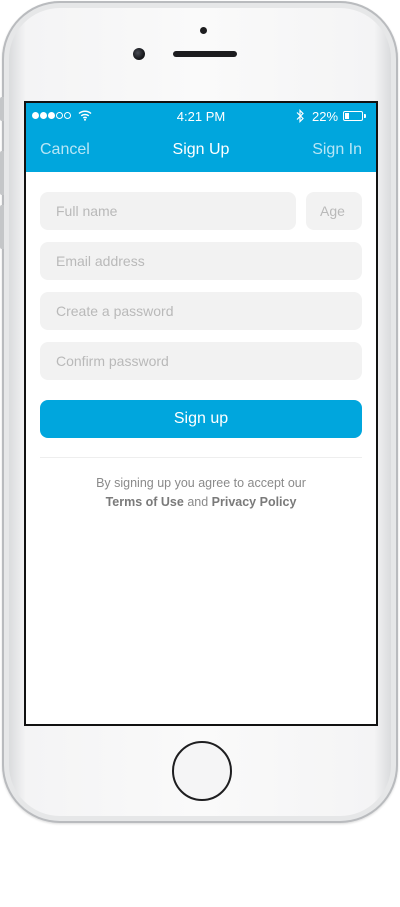 This screenshot has width=400, height=907. I want to click on battery-icon, so click(354, 116).